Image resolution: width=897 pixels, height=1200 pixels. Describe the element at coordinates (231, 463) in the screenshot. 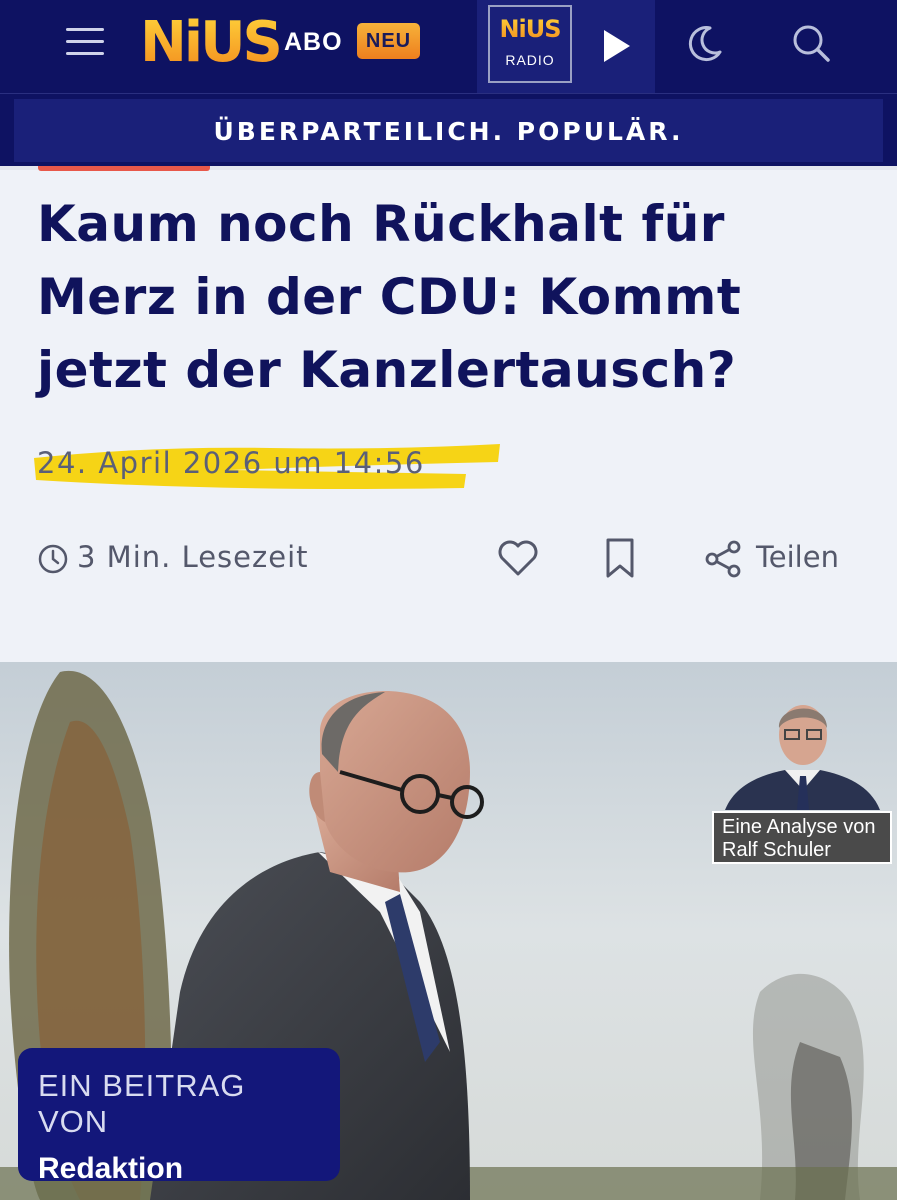

I see `publish-date: 24. April 2026 um 14:56` at that location.